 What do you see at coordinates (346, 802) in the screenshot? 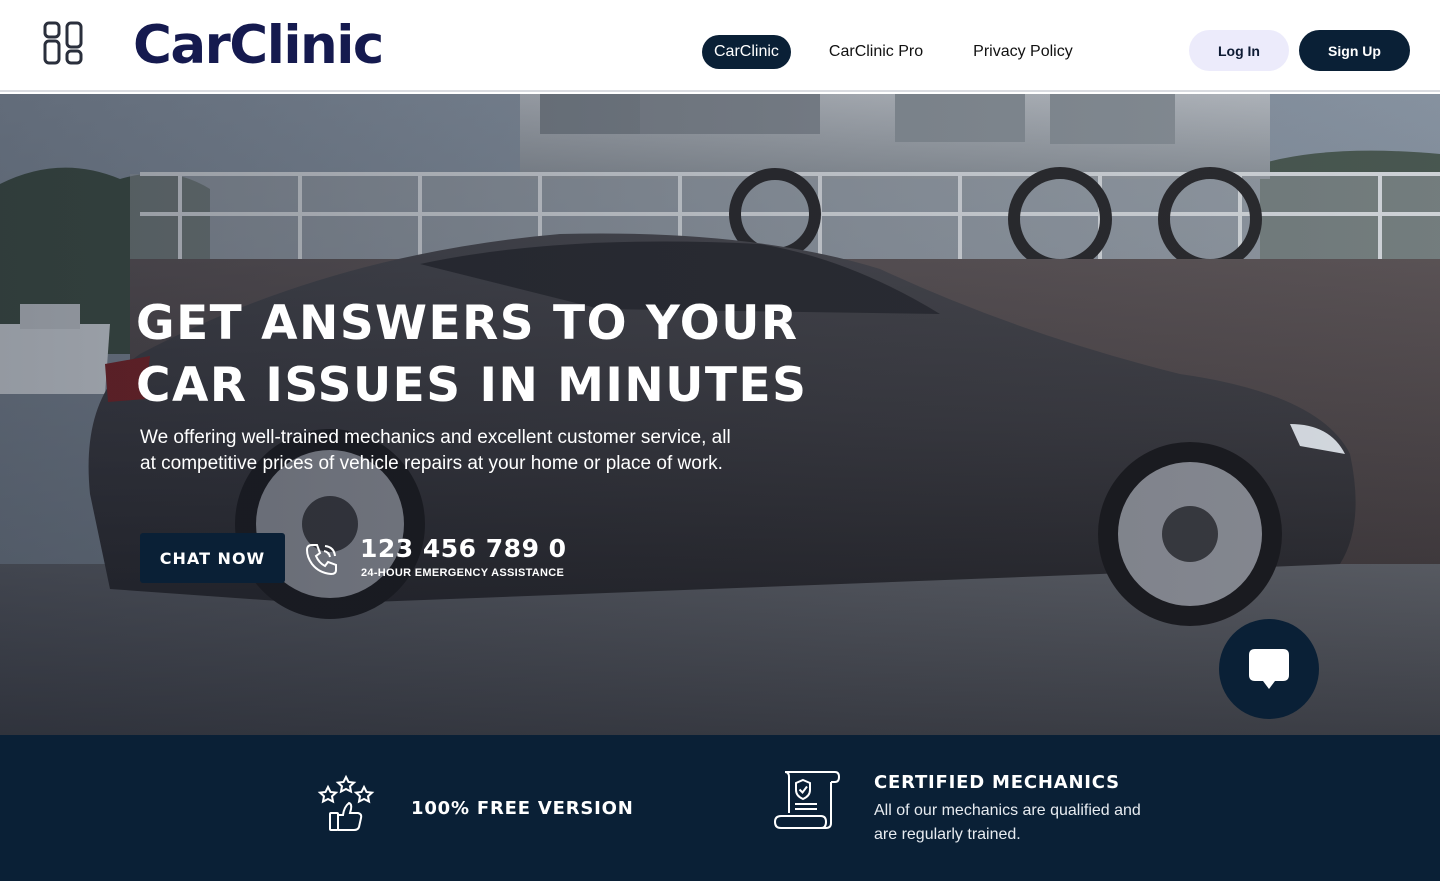
I see `thumbs-up-stars-icon` at bounding box center [346, 802].